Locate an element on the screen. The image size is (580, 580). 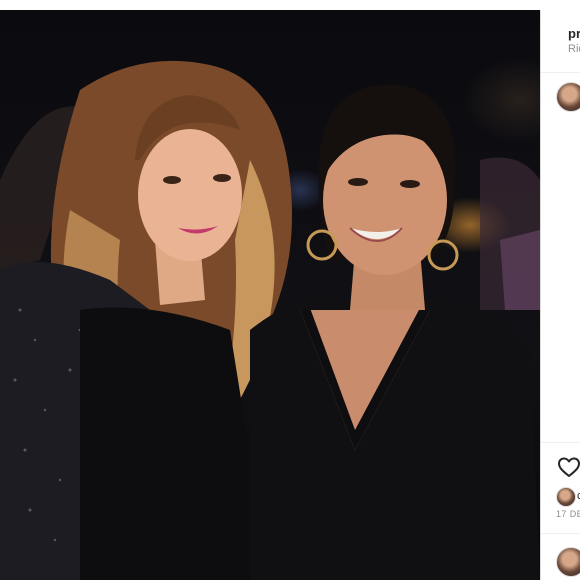
post-location: Rio is located at coordinates (574, 49).